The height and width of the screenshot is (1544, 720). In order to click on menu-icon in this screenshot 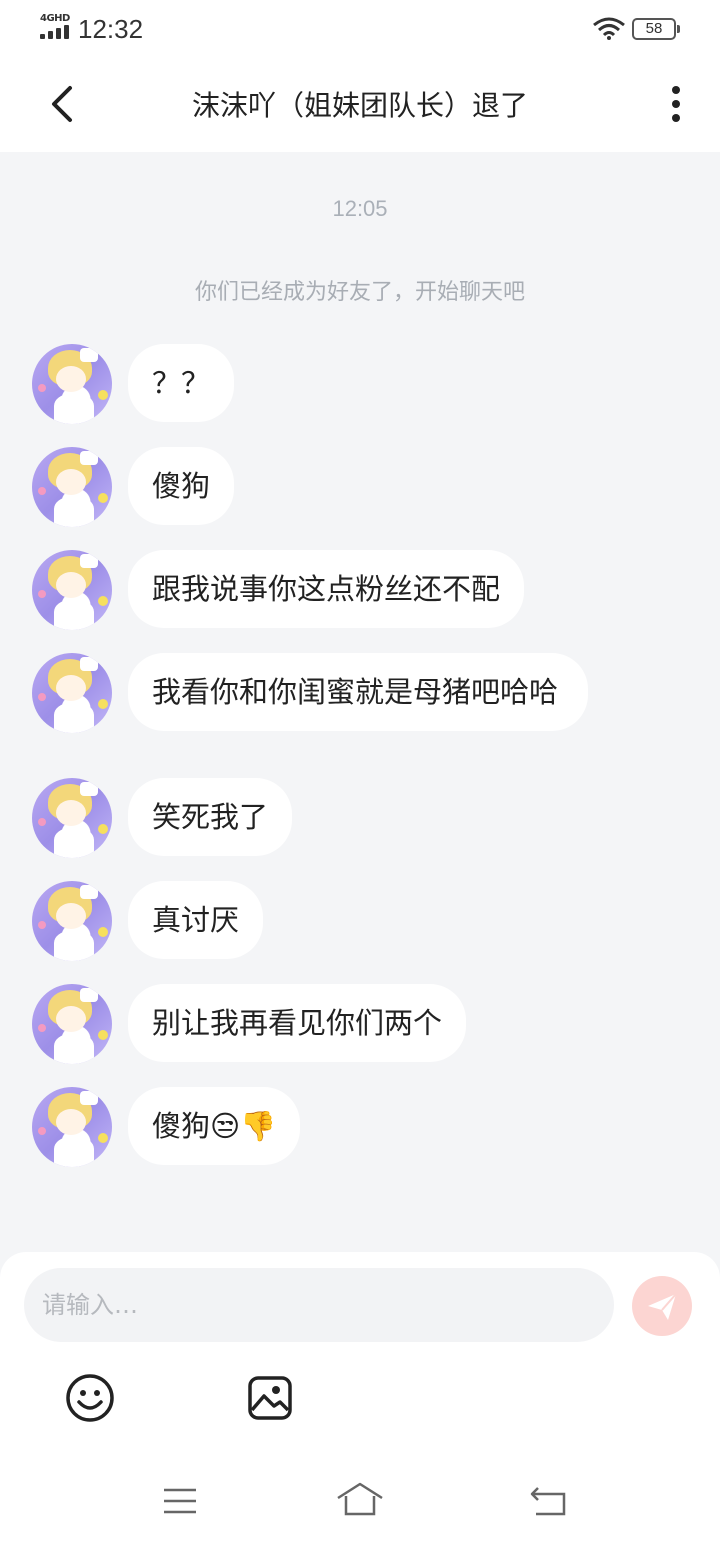, I will do `click(180, 1501)`.